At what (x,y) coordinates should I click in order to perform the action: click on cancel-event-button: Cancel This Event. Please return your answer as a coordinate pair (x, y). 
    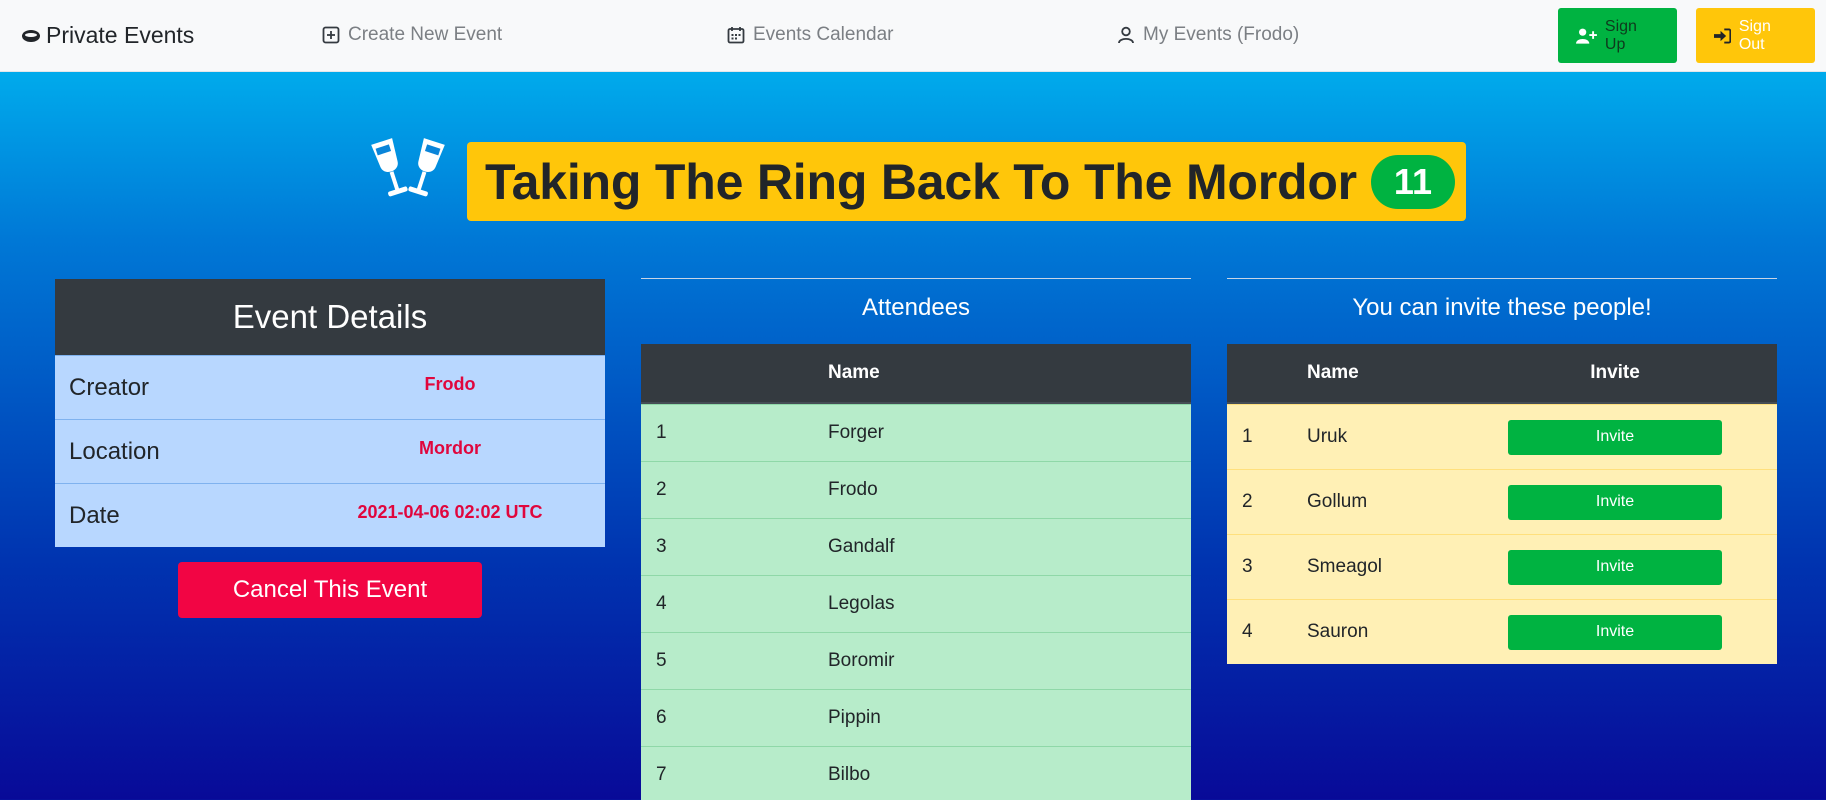
    Looking at the image, I should click on (330, 590).